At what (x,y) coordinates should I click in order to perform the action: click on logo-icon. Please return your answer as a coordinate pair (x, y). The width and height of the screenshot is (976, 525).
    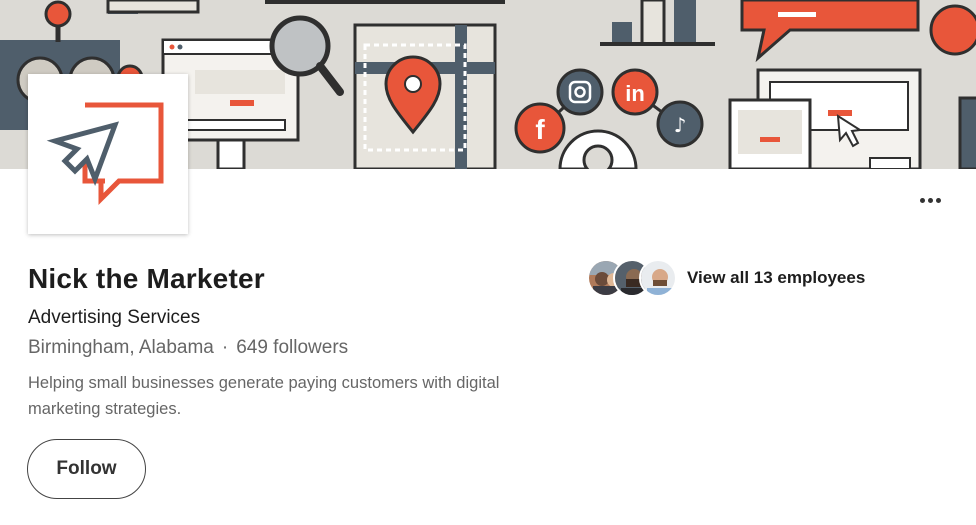
    Looking at the image, I should click on (105, 153).